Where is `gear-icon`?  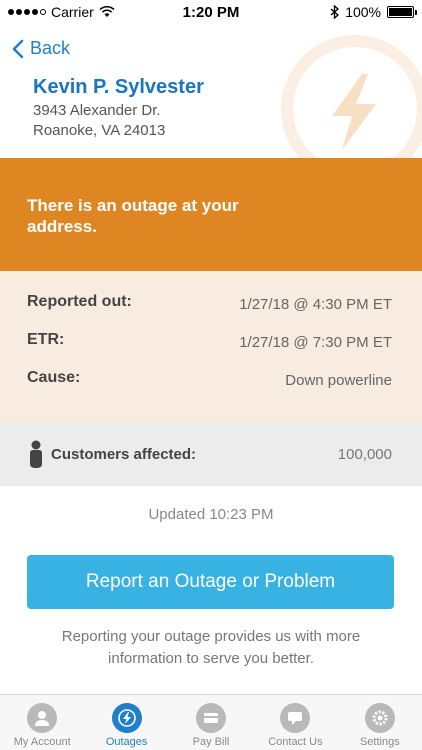
gear-icon is located at coordinates (379, 718).